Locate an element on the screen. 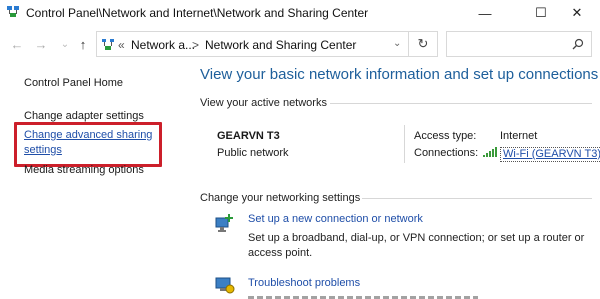  active-networks-header: View your active networks is located at coordinates (263, 103).